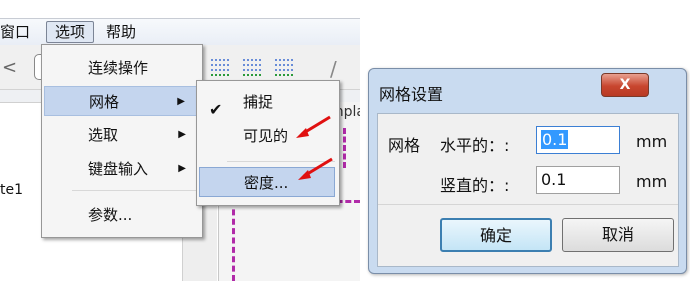  What do you see at coordinates (70, 32) in the screenshot?
I see `menu-options: 选项` at bounding box center [70, 32].